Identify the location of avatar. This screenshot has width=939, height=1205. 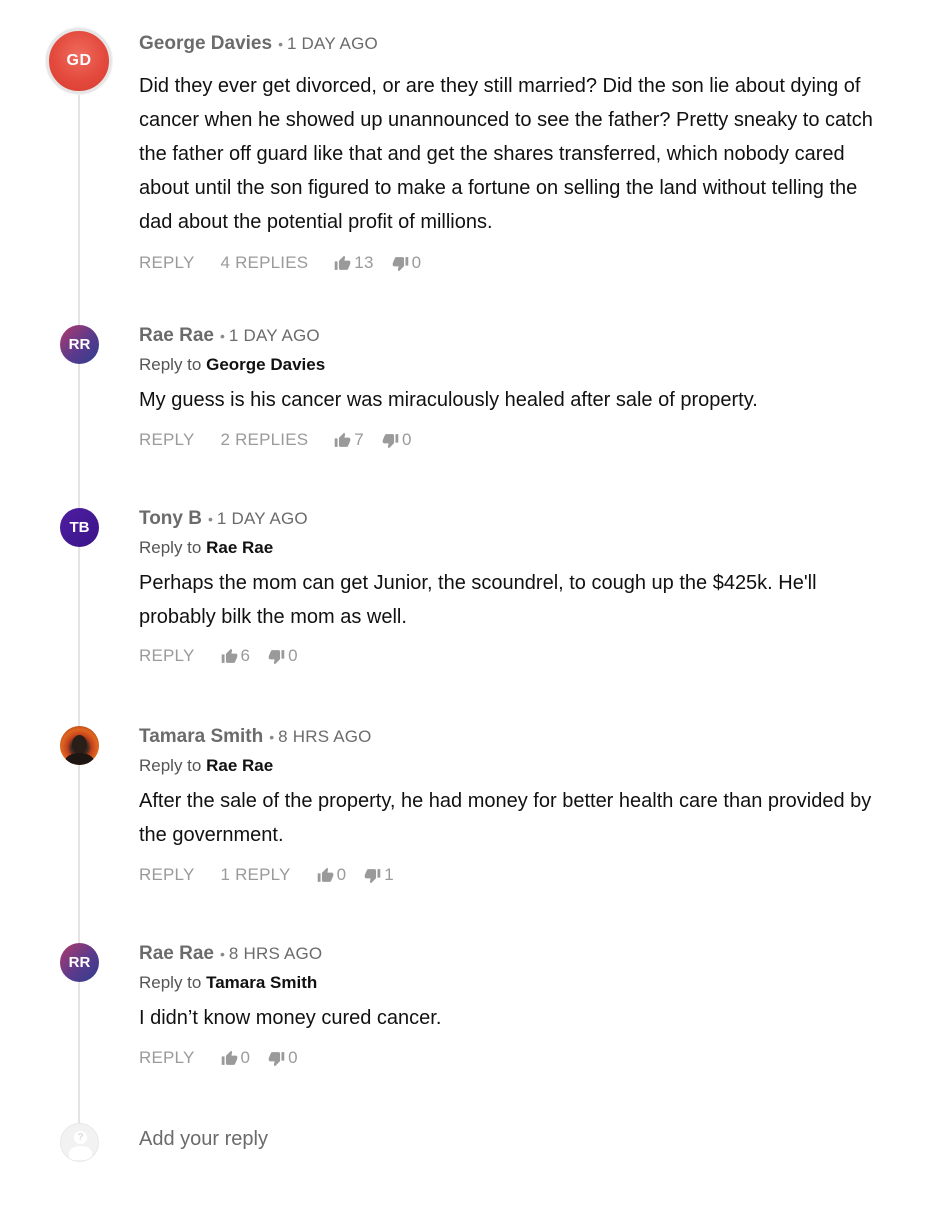
(79, 745).